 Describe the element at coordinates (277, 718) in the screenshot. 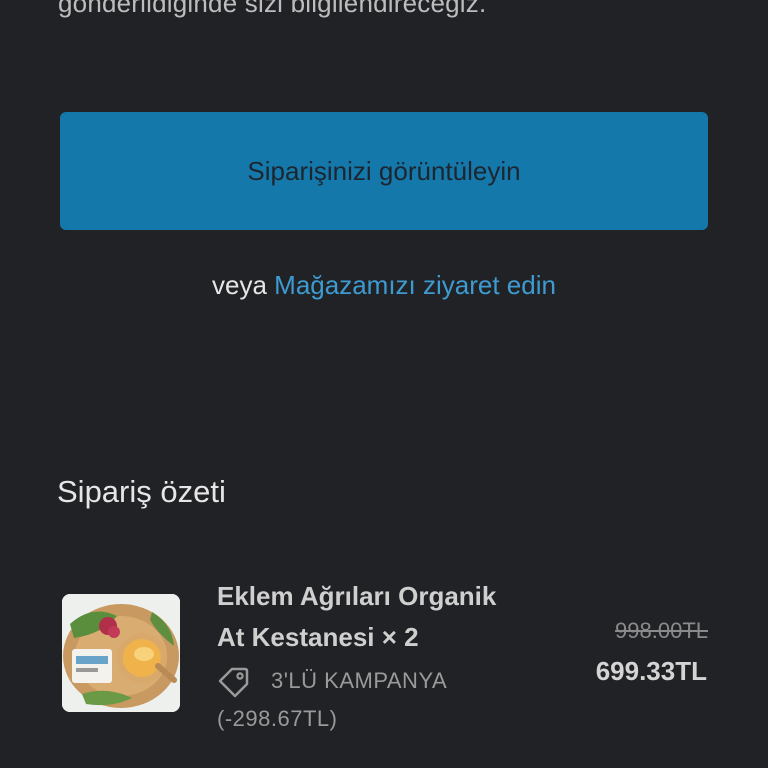

I see `discount-amount: (-298.67TL)` at that location.